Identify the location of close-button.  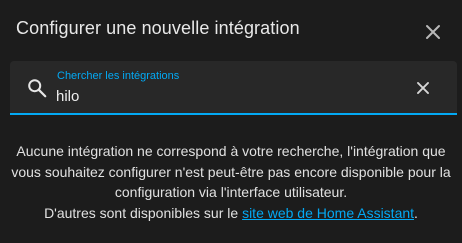
(433, 32).